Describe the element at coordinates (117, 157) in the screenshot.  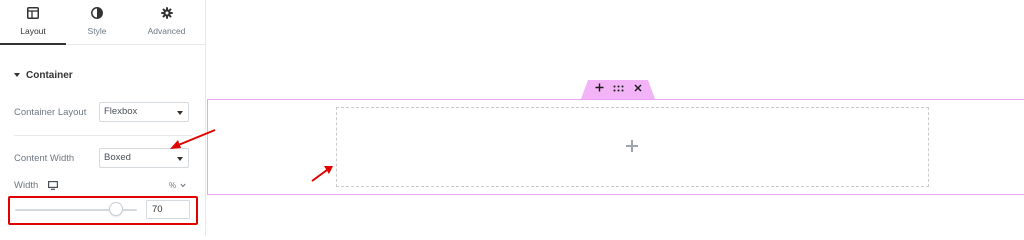
I see `content-width-value: Boxed` at that location.